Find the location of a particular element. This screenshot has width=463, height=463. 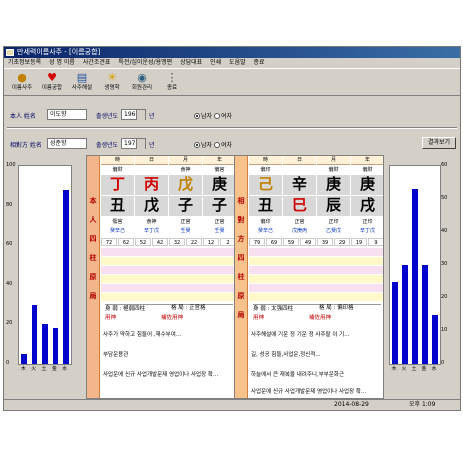

strip-char: 局 is located at coordinates (241, 315).